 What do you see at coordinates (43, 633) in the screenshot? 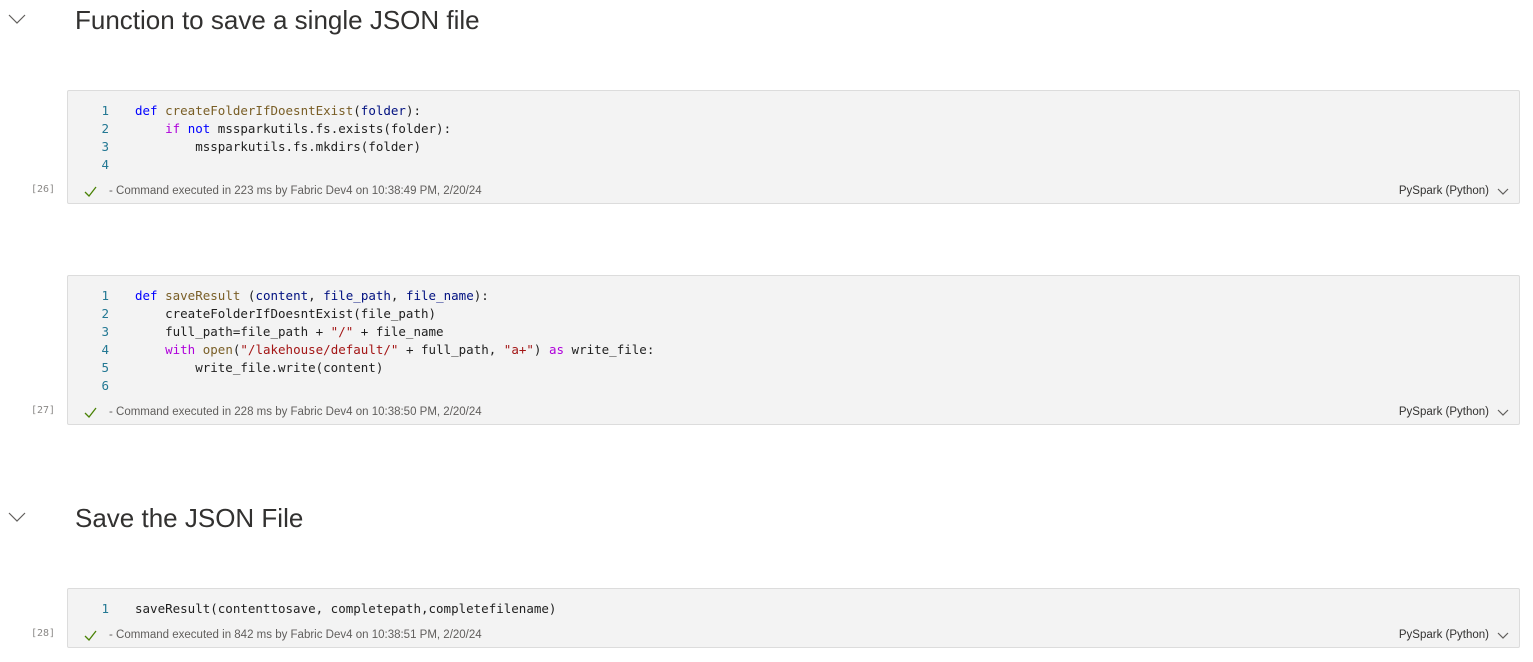
I see `execution-count: [28]` at bounding box center [43, 633].